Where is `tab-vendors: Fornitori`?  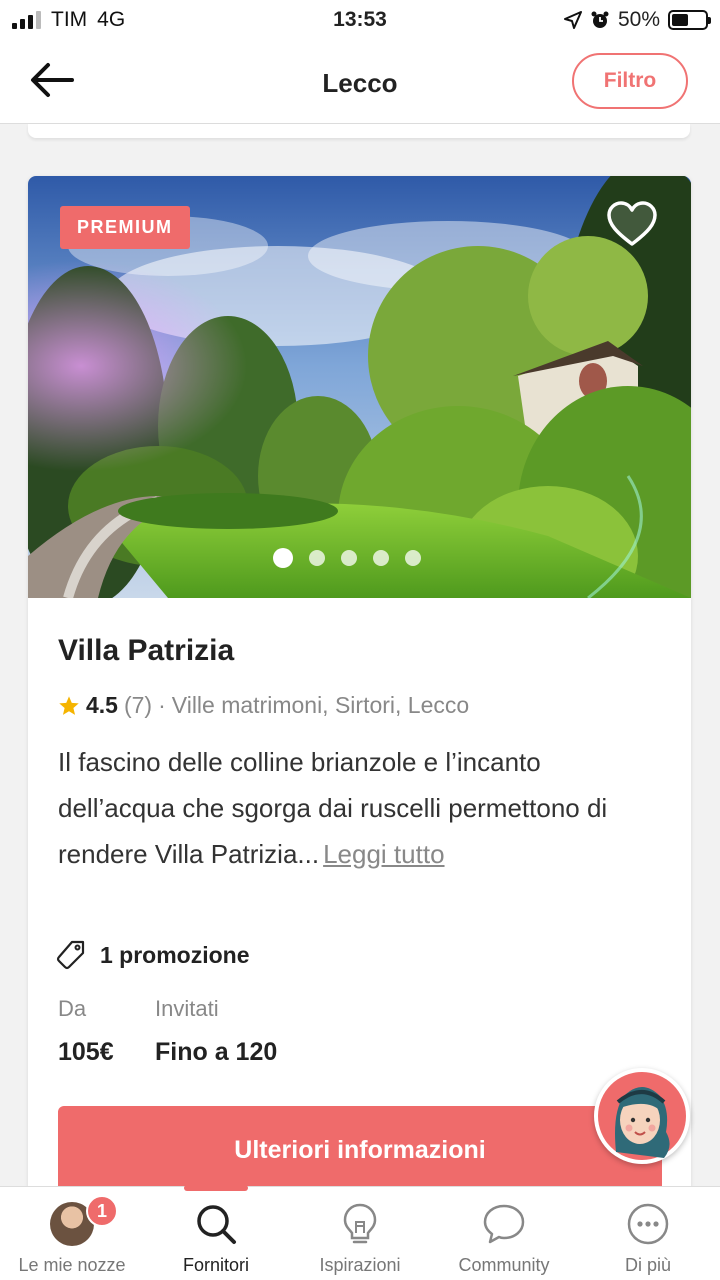
tab-vendors: Fornitori is located at coordinates (216, 1233).